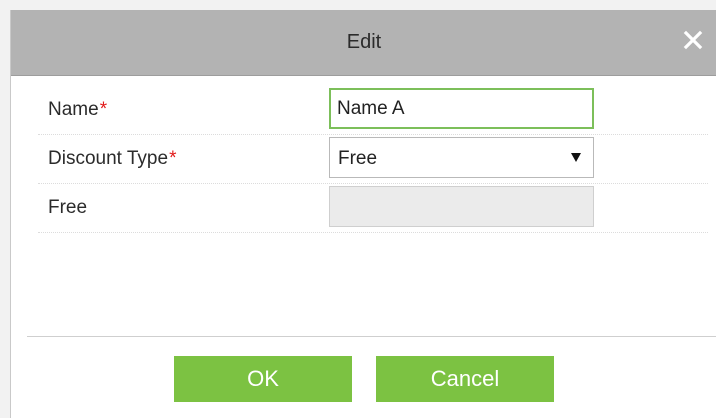 The image size is (716, 418). What do you see at coordinates (461, 108) in the screenshot?
I see `name-input` at bounding box center [461, 108].